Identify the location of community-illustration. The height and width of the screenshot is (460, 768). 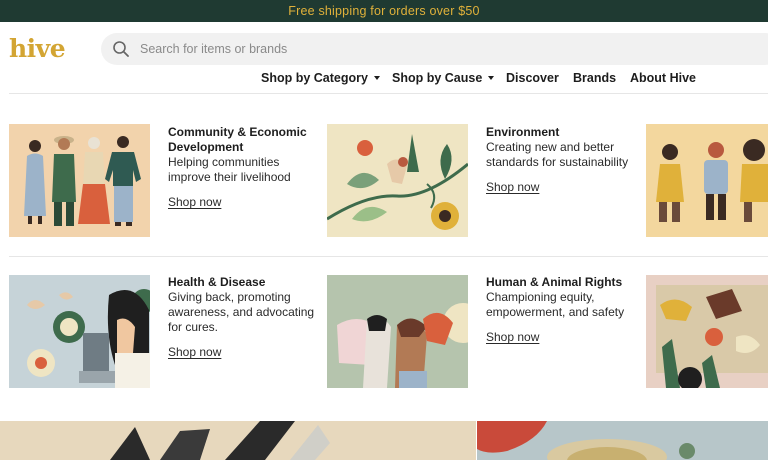
(79, 180).